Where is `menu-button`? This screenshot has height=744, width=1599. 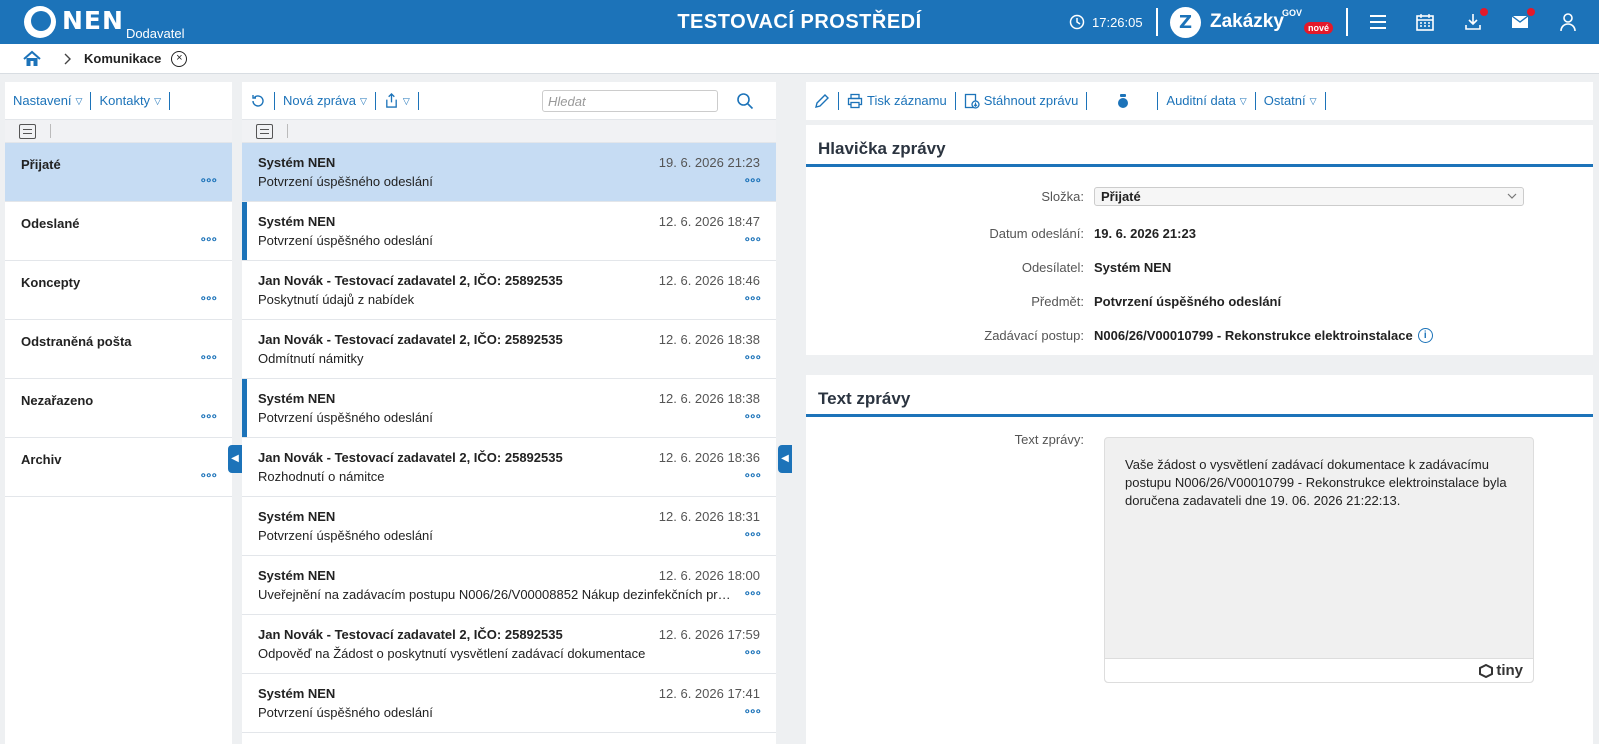 menu-button is located at coordinates (1378, 22).